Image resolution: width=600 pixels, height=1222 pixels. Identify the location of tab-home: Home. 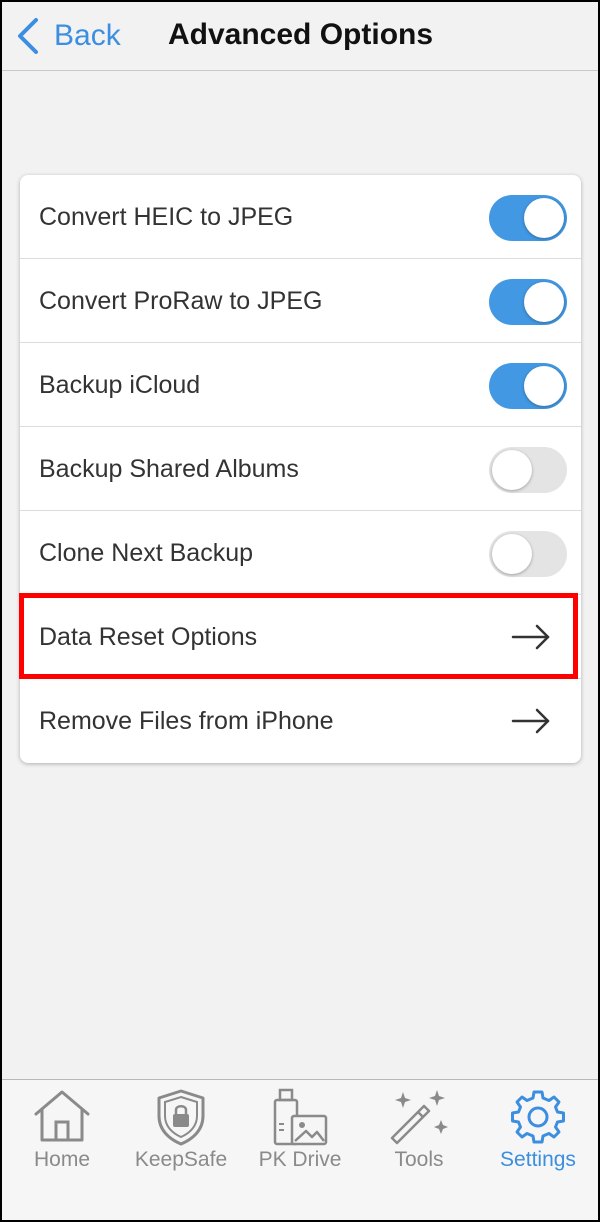
(62, 1150).